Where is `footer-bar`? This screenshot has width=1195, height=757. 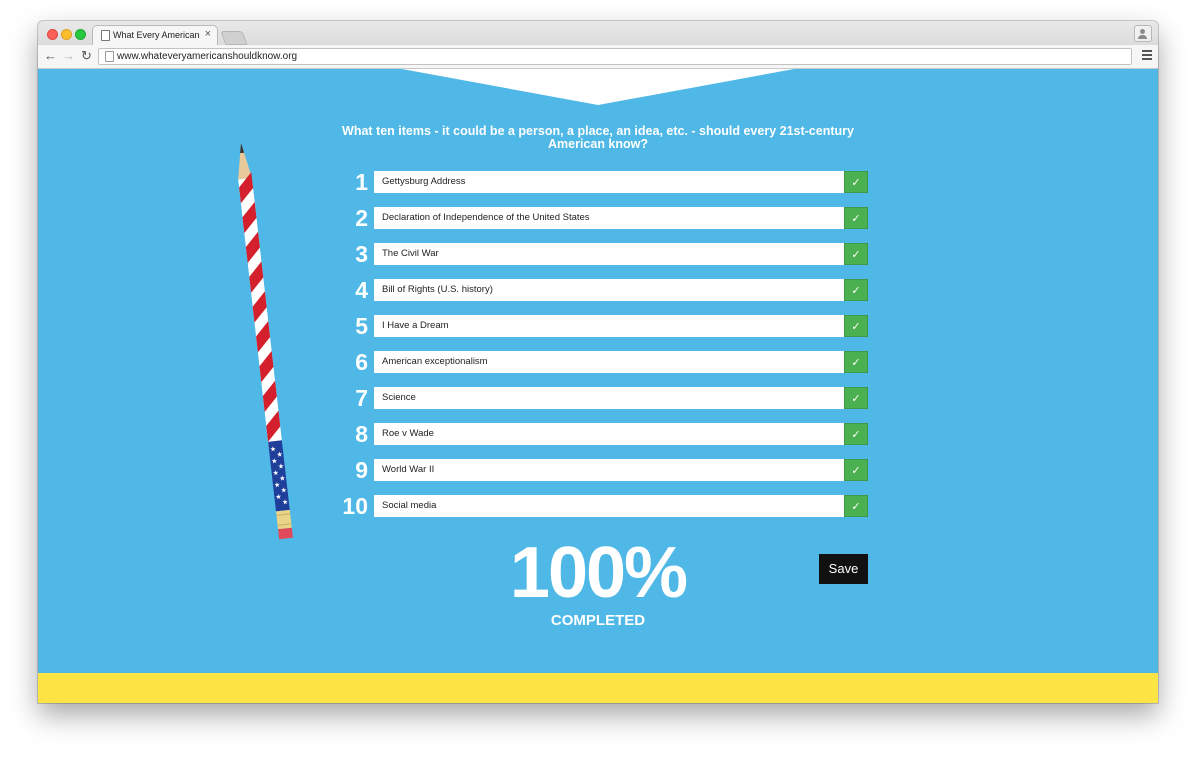
footer-bar is located at coordinates (598, 688).